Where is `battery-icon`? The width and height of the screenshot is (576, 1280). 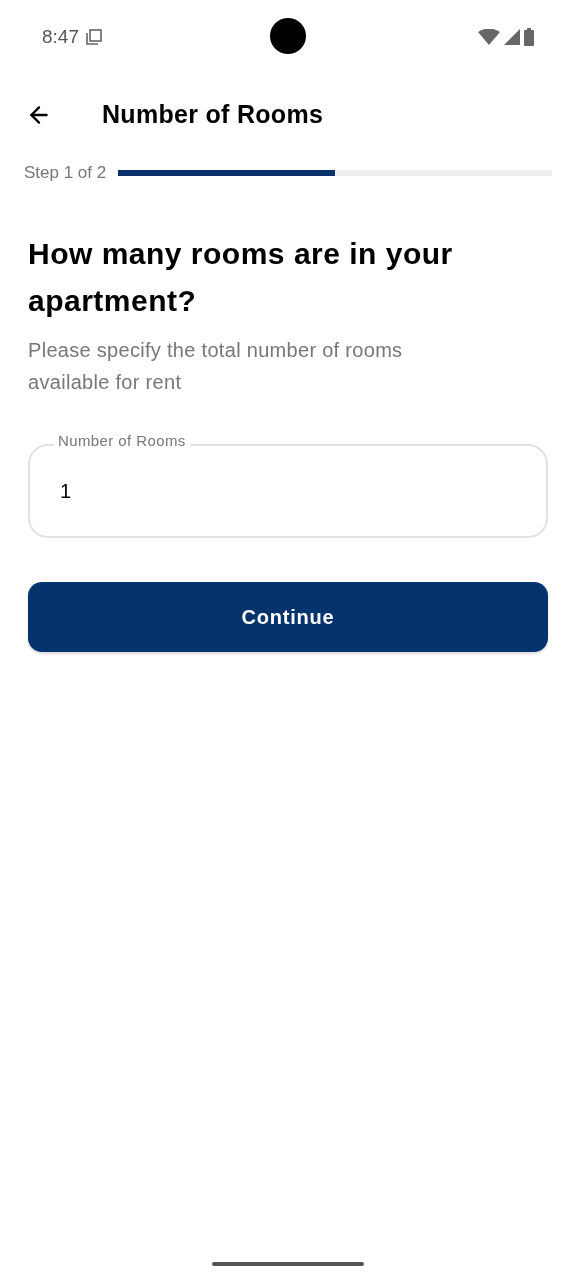 battery-icon is located at coordinates (529, 37).